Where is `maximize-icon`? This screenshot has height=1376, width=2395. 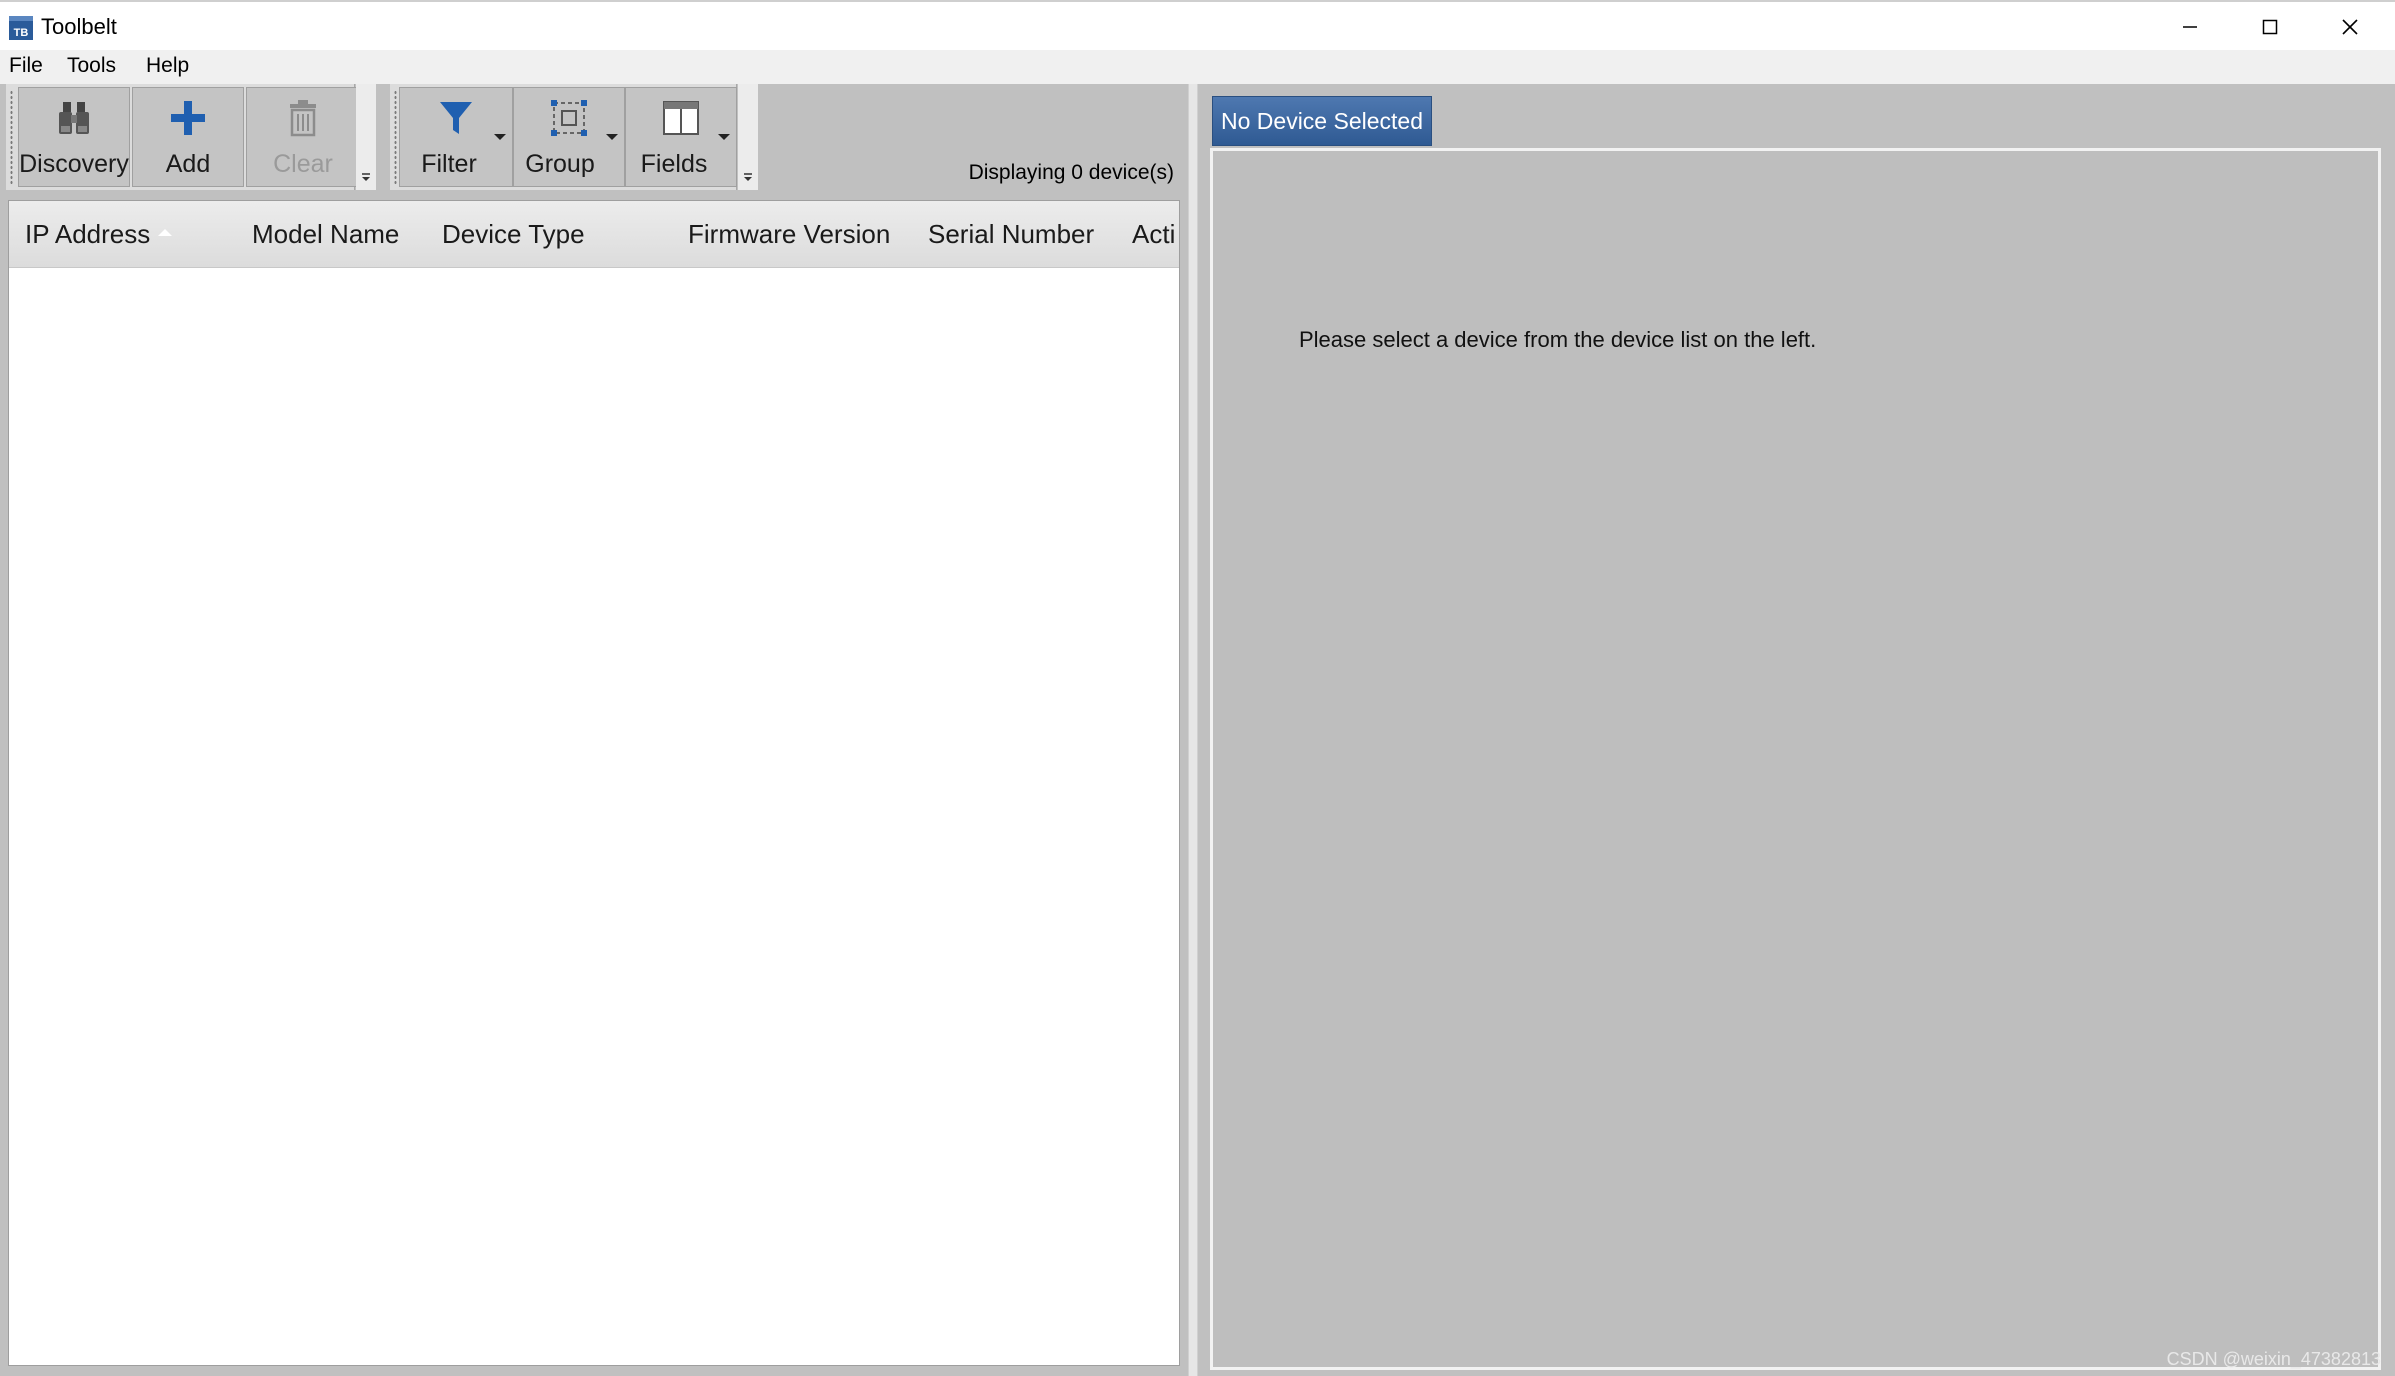 maximize-icon is located at coordinates (2270, 27).